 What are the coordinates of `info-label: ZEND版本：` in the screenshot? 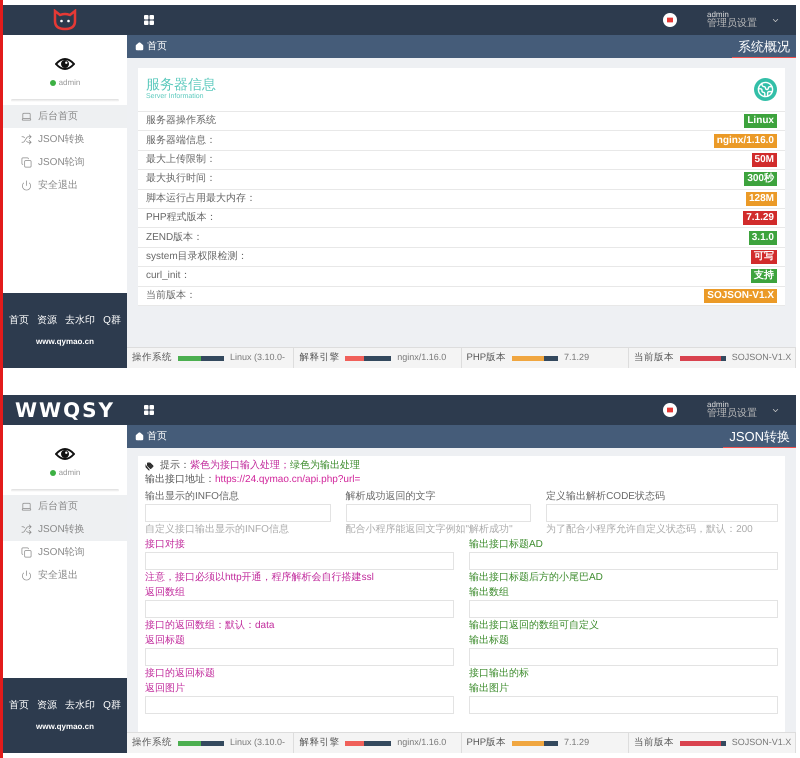 It's located at (175, 237).